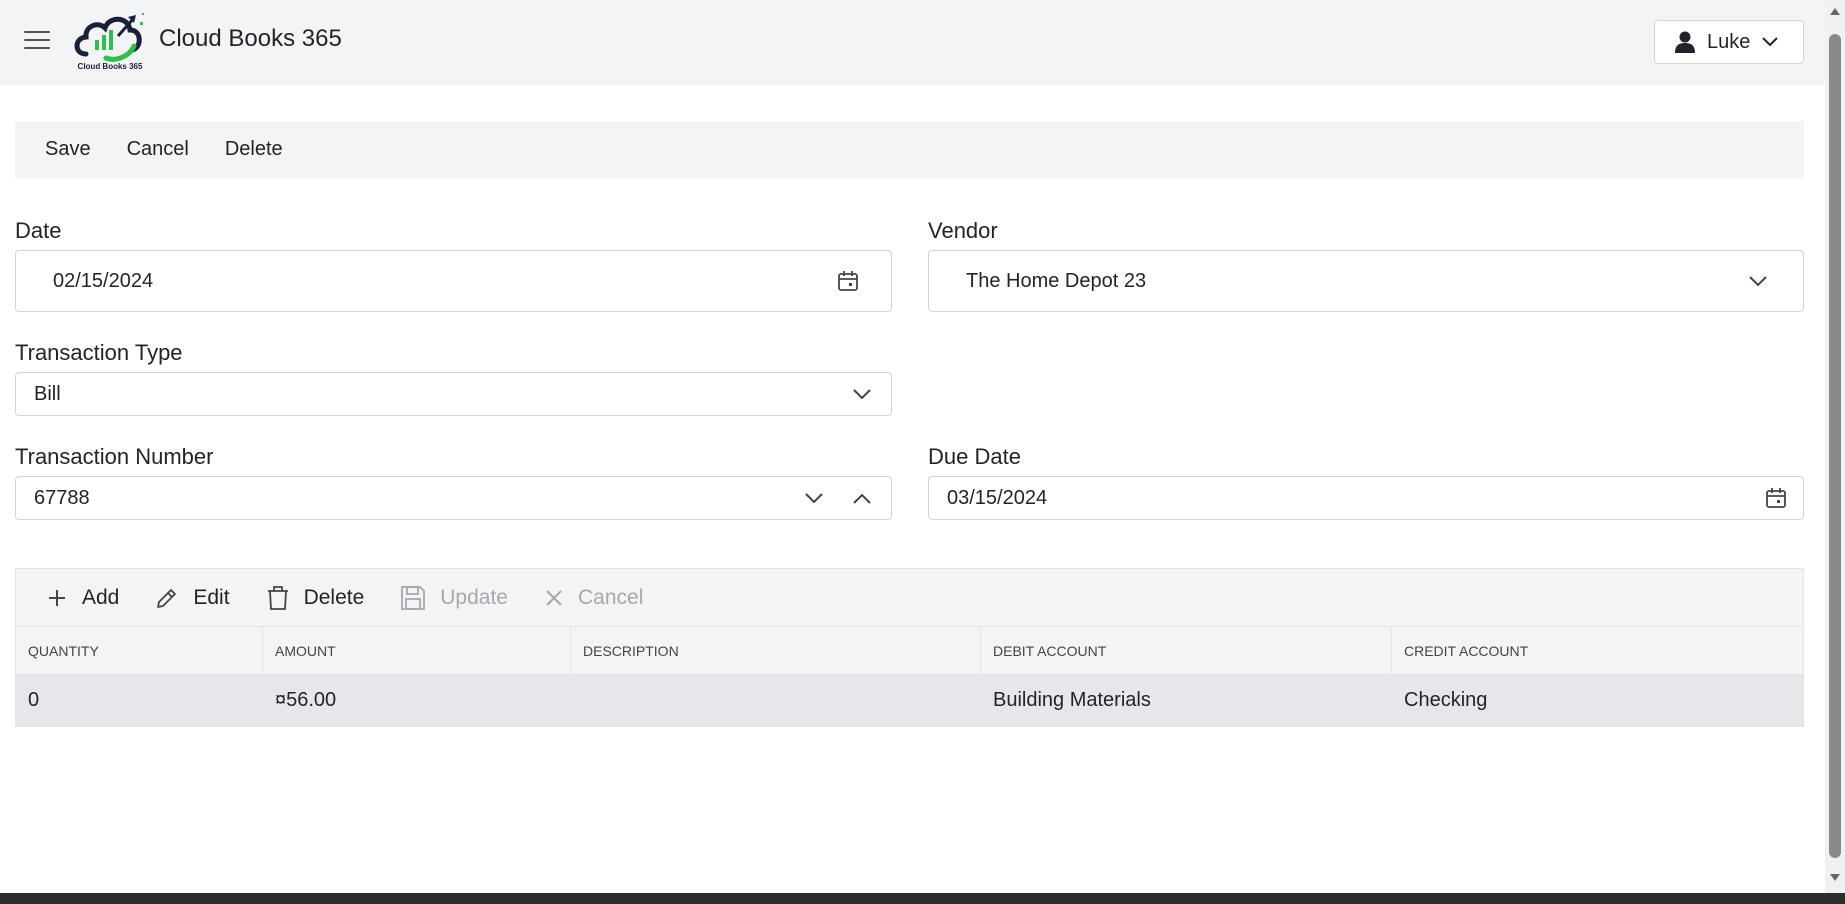 The height and width of the screenshot is (904, 1845). What do you see at coordinates (862, 498) in the screenshot?
I see `chevron-up-icon` at bounding box center [862, 498].